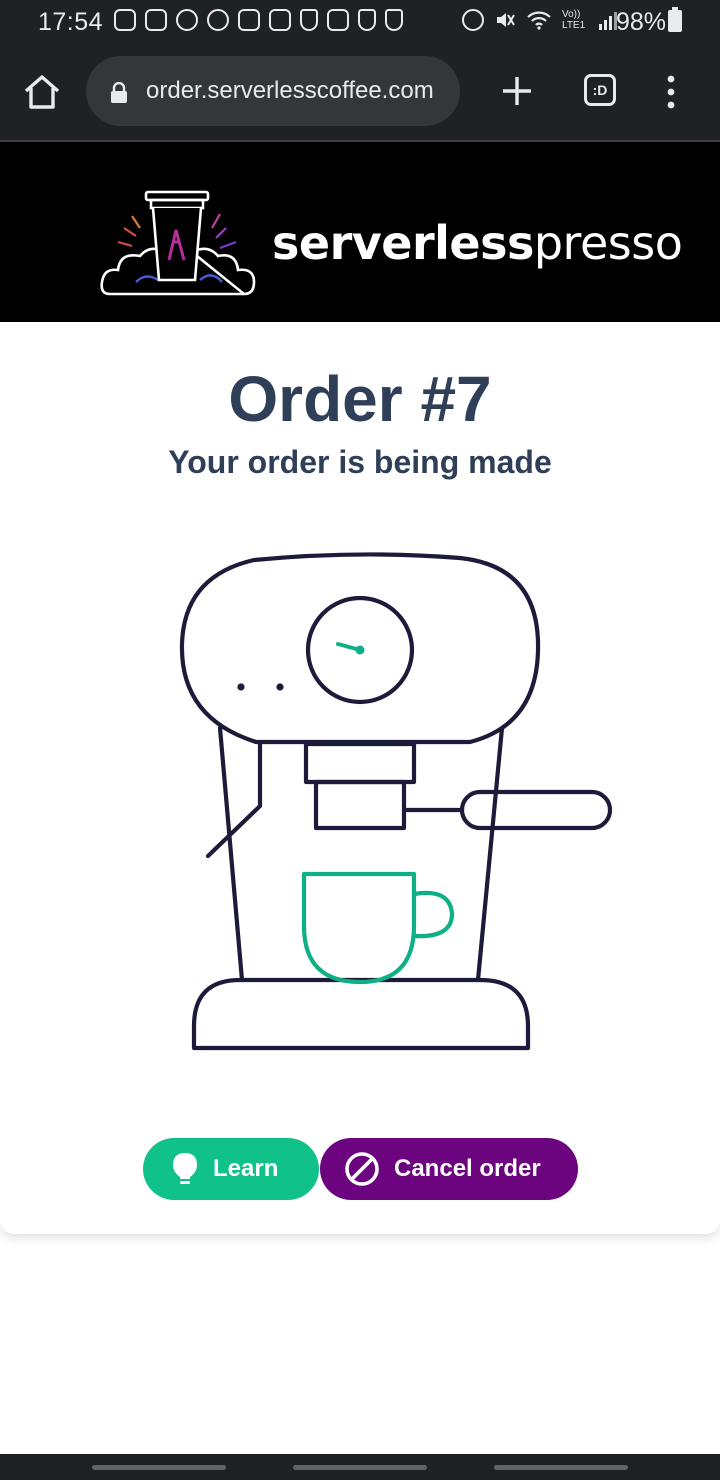  Describe the element at coordinates (290, 90) in the screenshot. I see `url-text: order.serverlesscoffee.com` at that location.